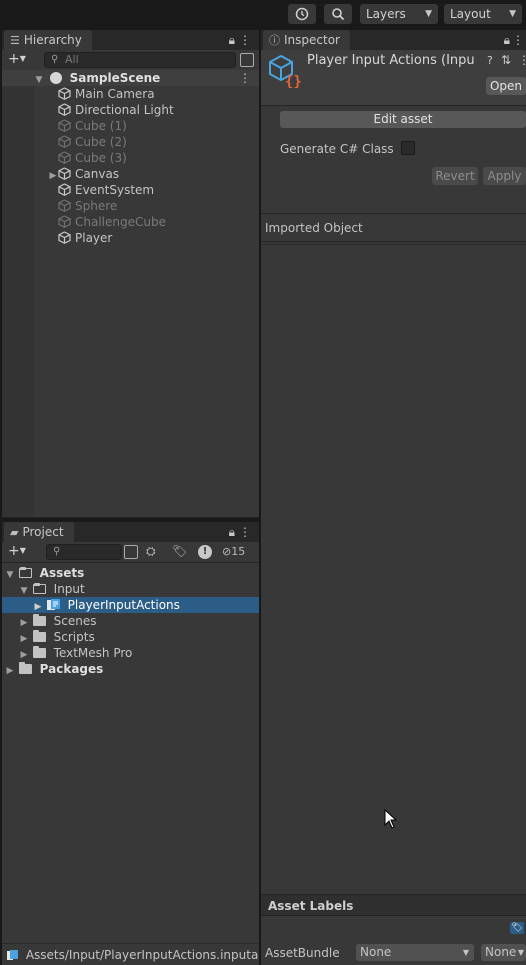  I want to click on hierarchy-item: ▶ Canvas, so click(130, 174).